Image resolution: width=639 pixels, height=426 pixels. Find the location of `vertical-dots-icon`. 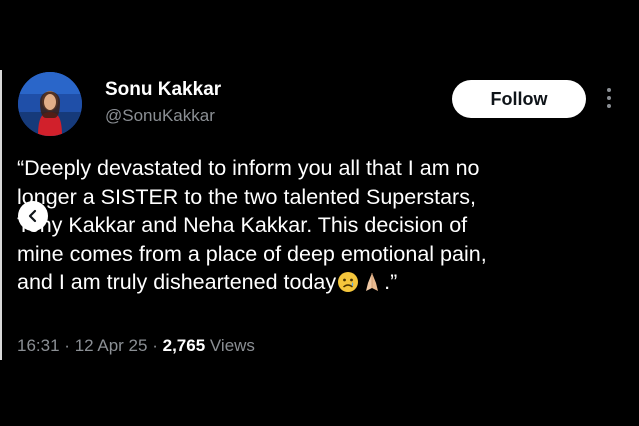

vertical-dots-icon is located at coordinates (609, 98).